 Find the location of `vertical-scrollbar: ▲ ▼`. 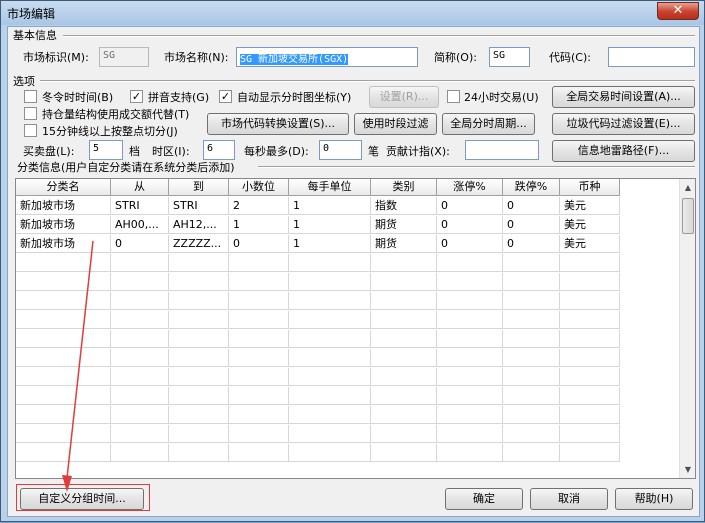

vertical-scrollbar: ▲ ▼ is located at coordinates (687, 328).